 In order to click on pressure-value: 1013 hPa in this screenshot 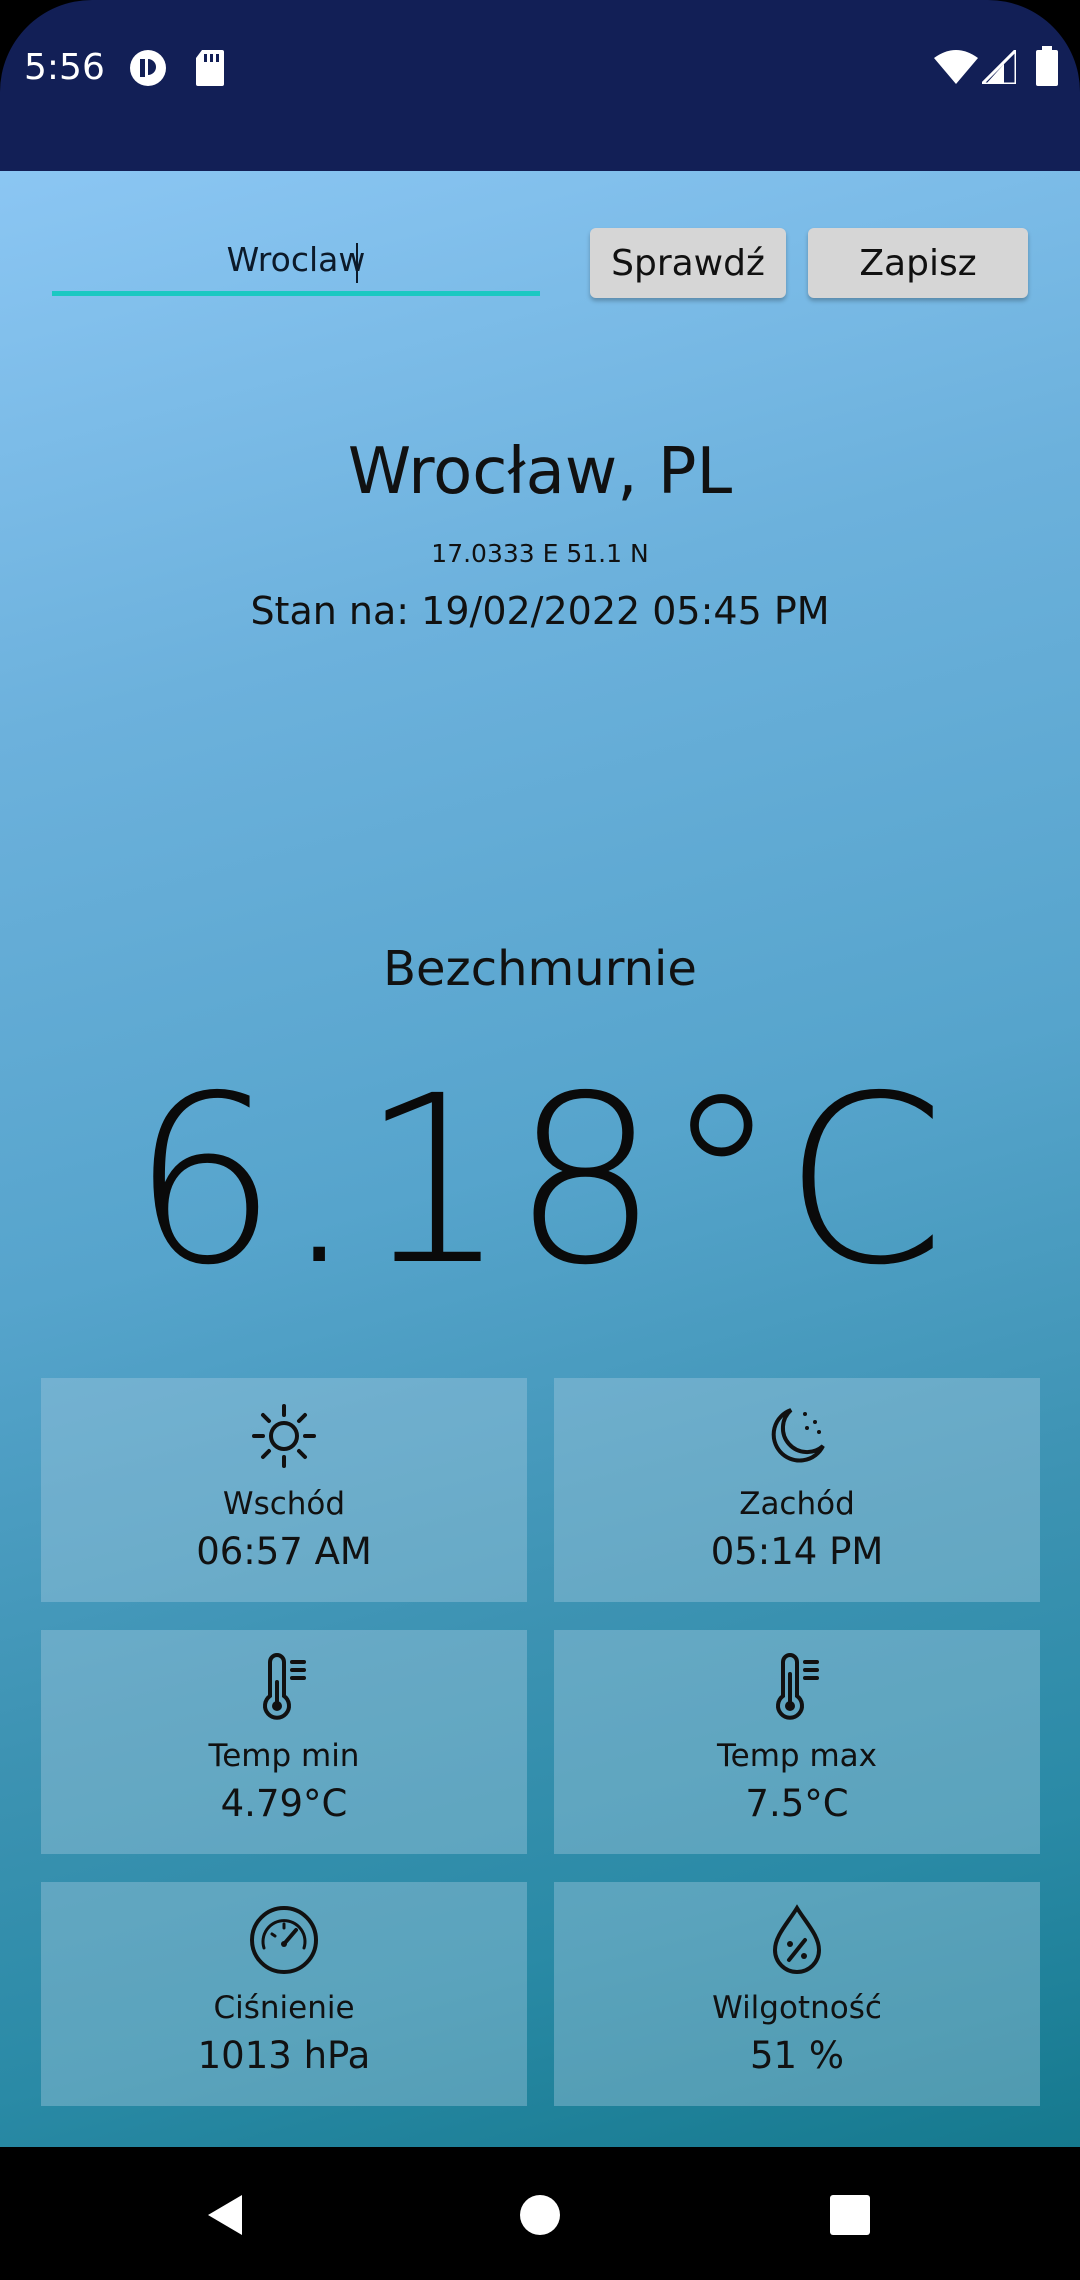, I will do `click(284, 2055)`.